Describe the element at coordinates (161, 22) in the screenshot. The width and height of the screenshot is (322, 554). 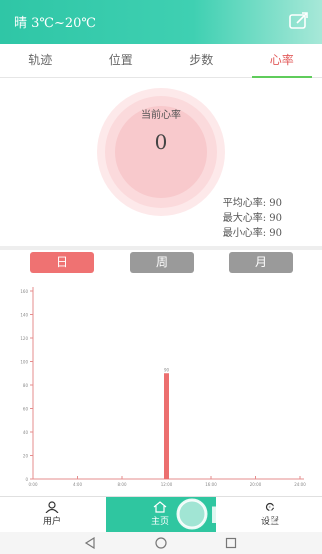
I see `top-bar: 晴 3℃~20℃` at that location.